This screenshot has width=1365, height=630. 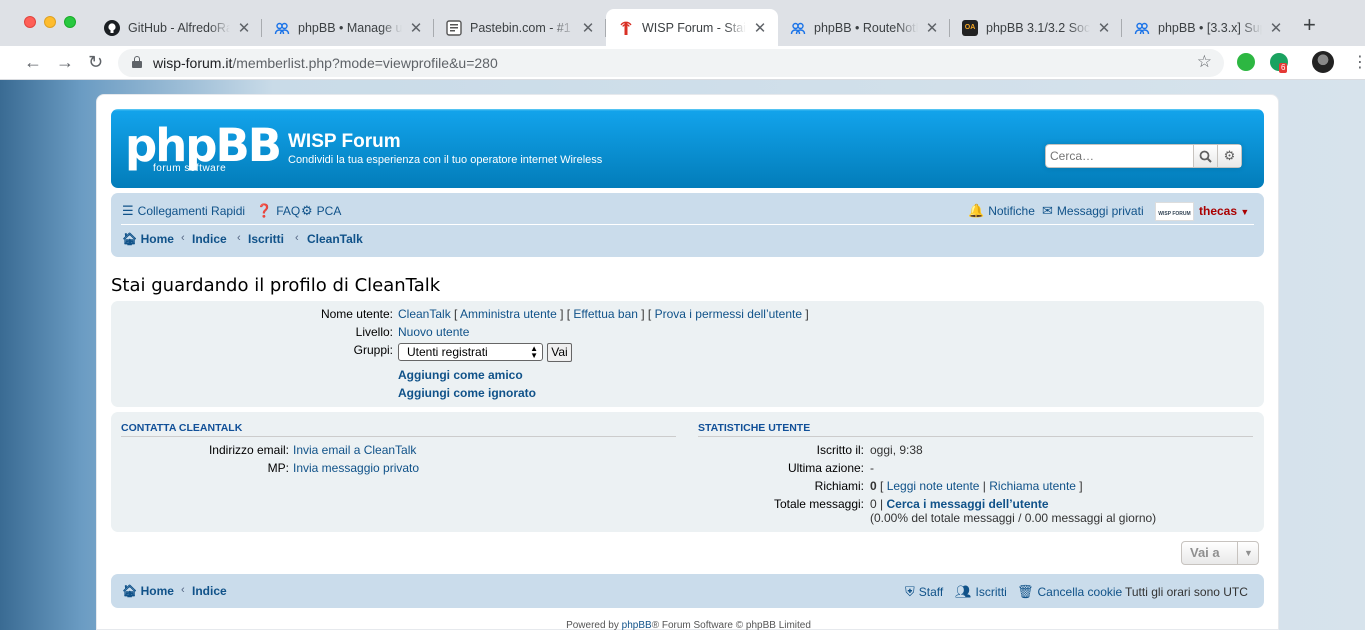 I want to click on wisp-forum-icon, so click(x=626, y=28).